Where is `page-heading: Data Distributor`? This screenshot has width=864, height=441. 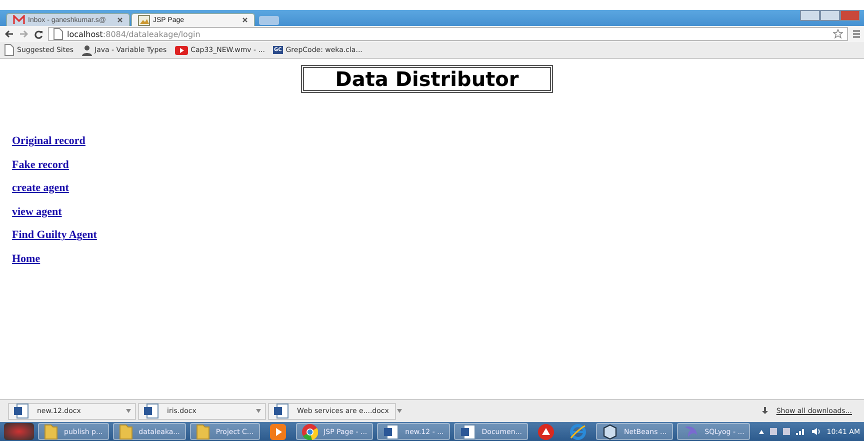 page-heading: Data Distributor is located at coordinates (427, 79).